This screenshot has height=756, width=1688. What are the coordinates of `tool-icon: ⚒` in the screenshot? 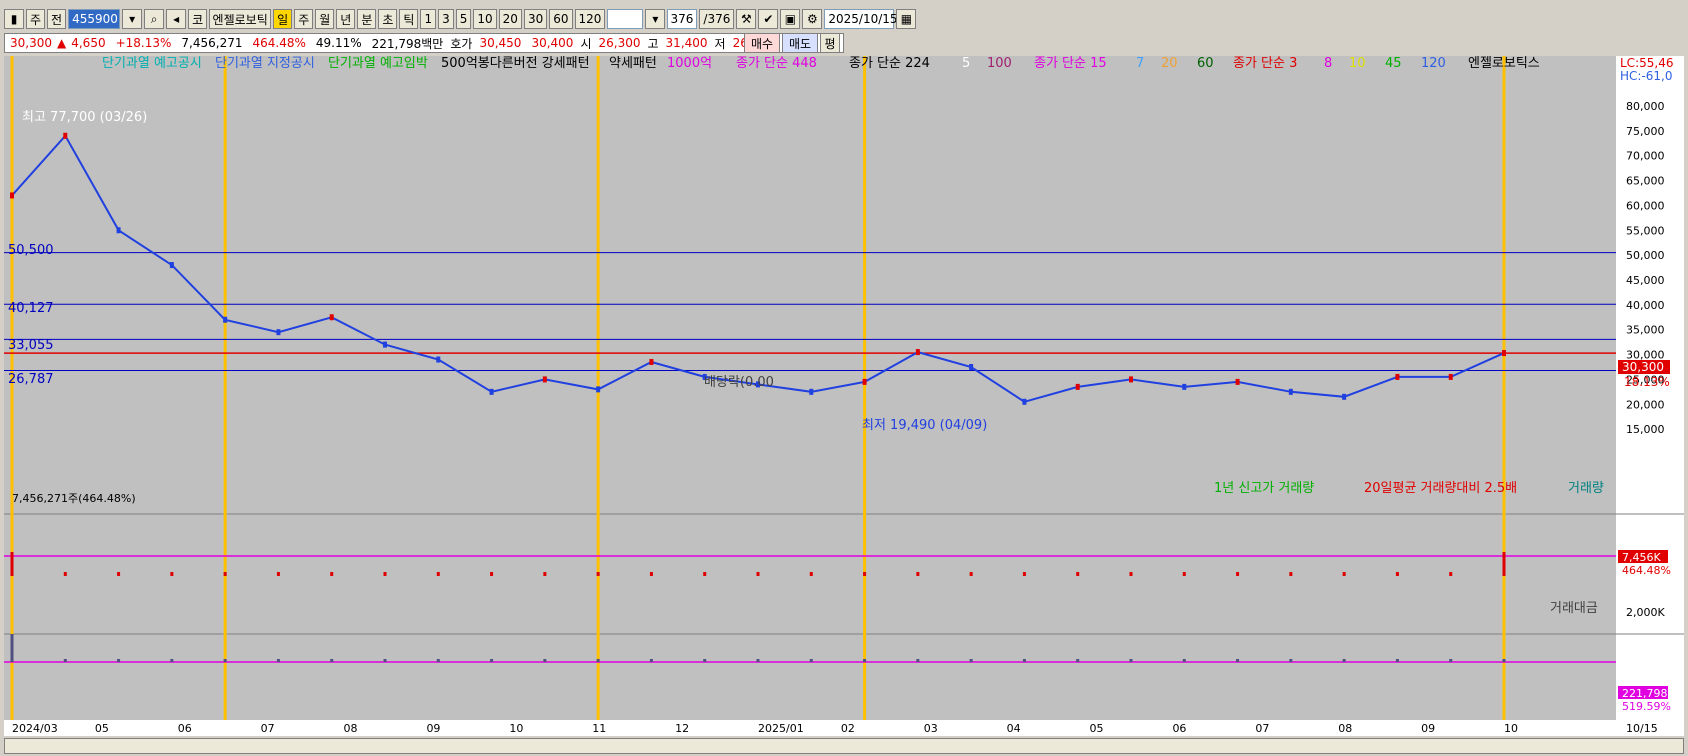 It's located at (746, 19).